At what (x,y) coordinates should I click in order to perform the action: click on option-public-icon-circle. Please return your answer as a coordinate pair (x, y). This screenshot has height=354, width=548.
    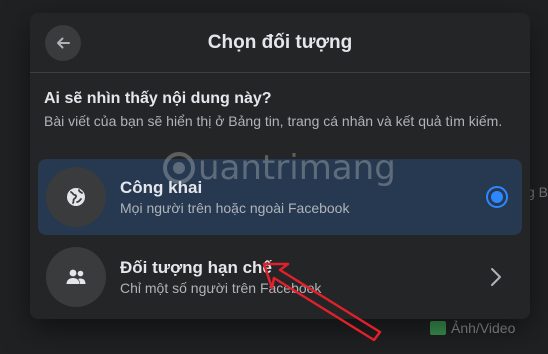
    Looking at the image, I should click on (76, 197).